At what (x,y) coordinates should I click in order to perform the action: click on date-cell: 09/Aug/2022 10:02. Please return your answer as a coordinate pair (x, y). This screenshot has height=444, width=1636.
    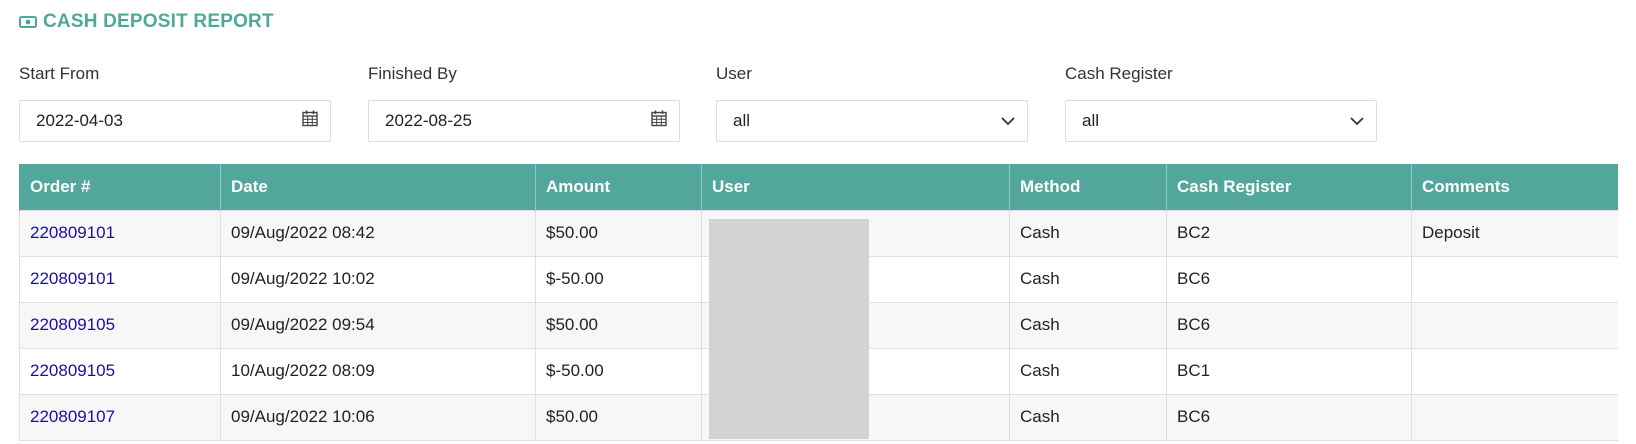
    Looking at the image, I should click on (378, 279).